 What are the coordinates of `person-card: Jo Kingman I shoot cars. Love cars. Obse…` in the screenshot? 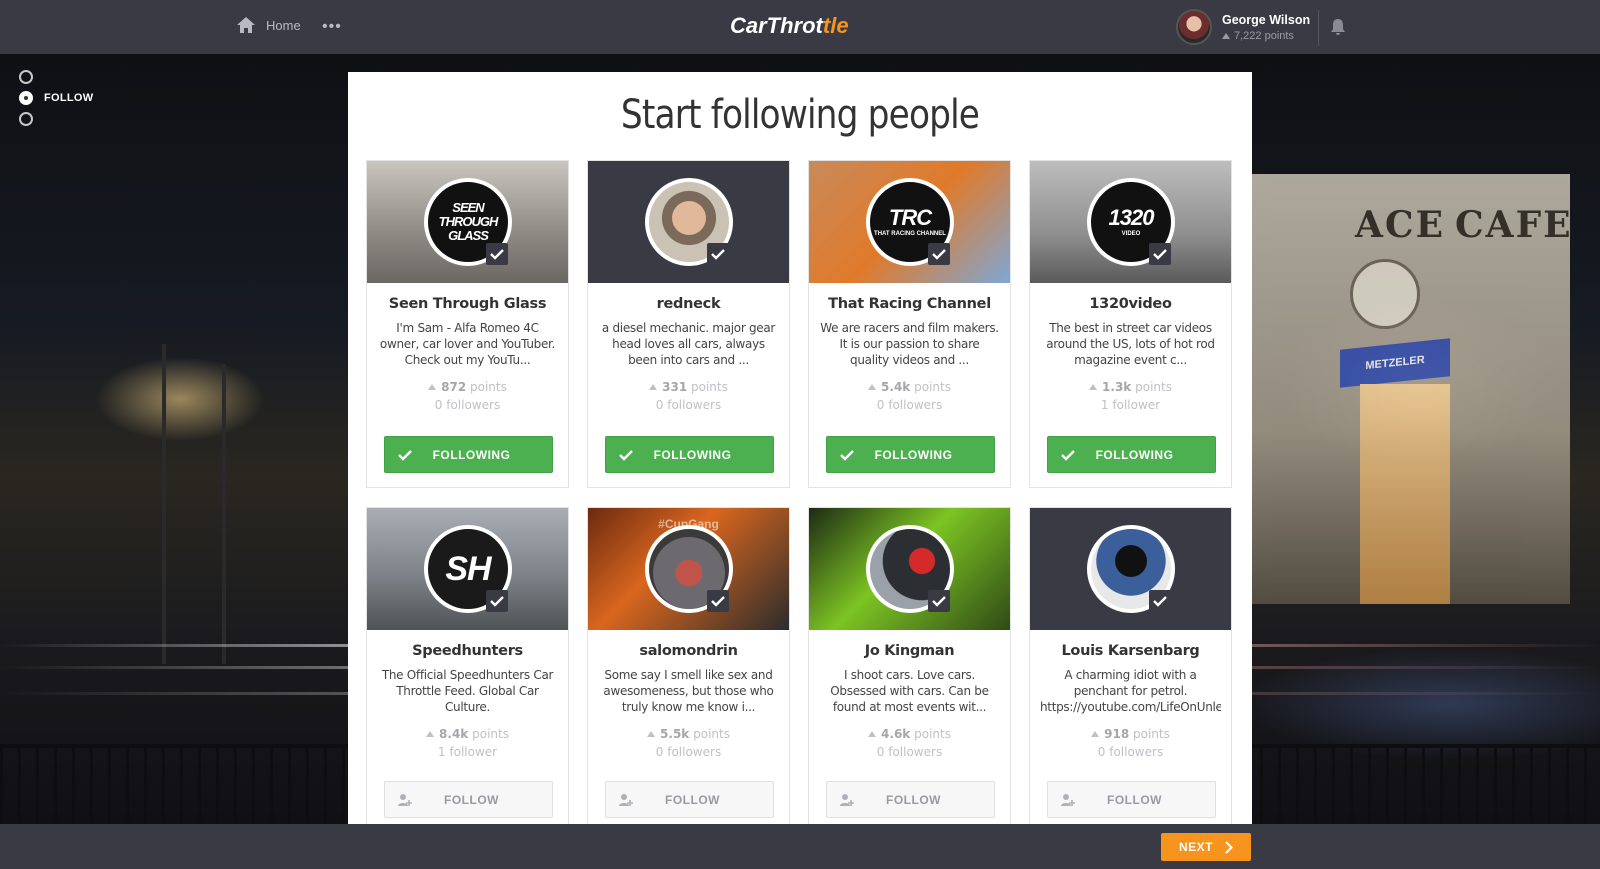 It's located at (909, 671).